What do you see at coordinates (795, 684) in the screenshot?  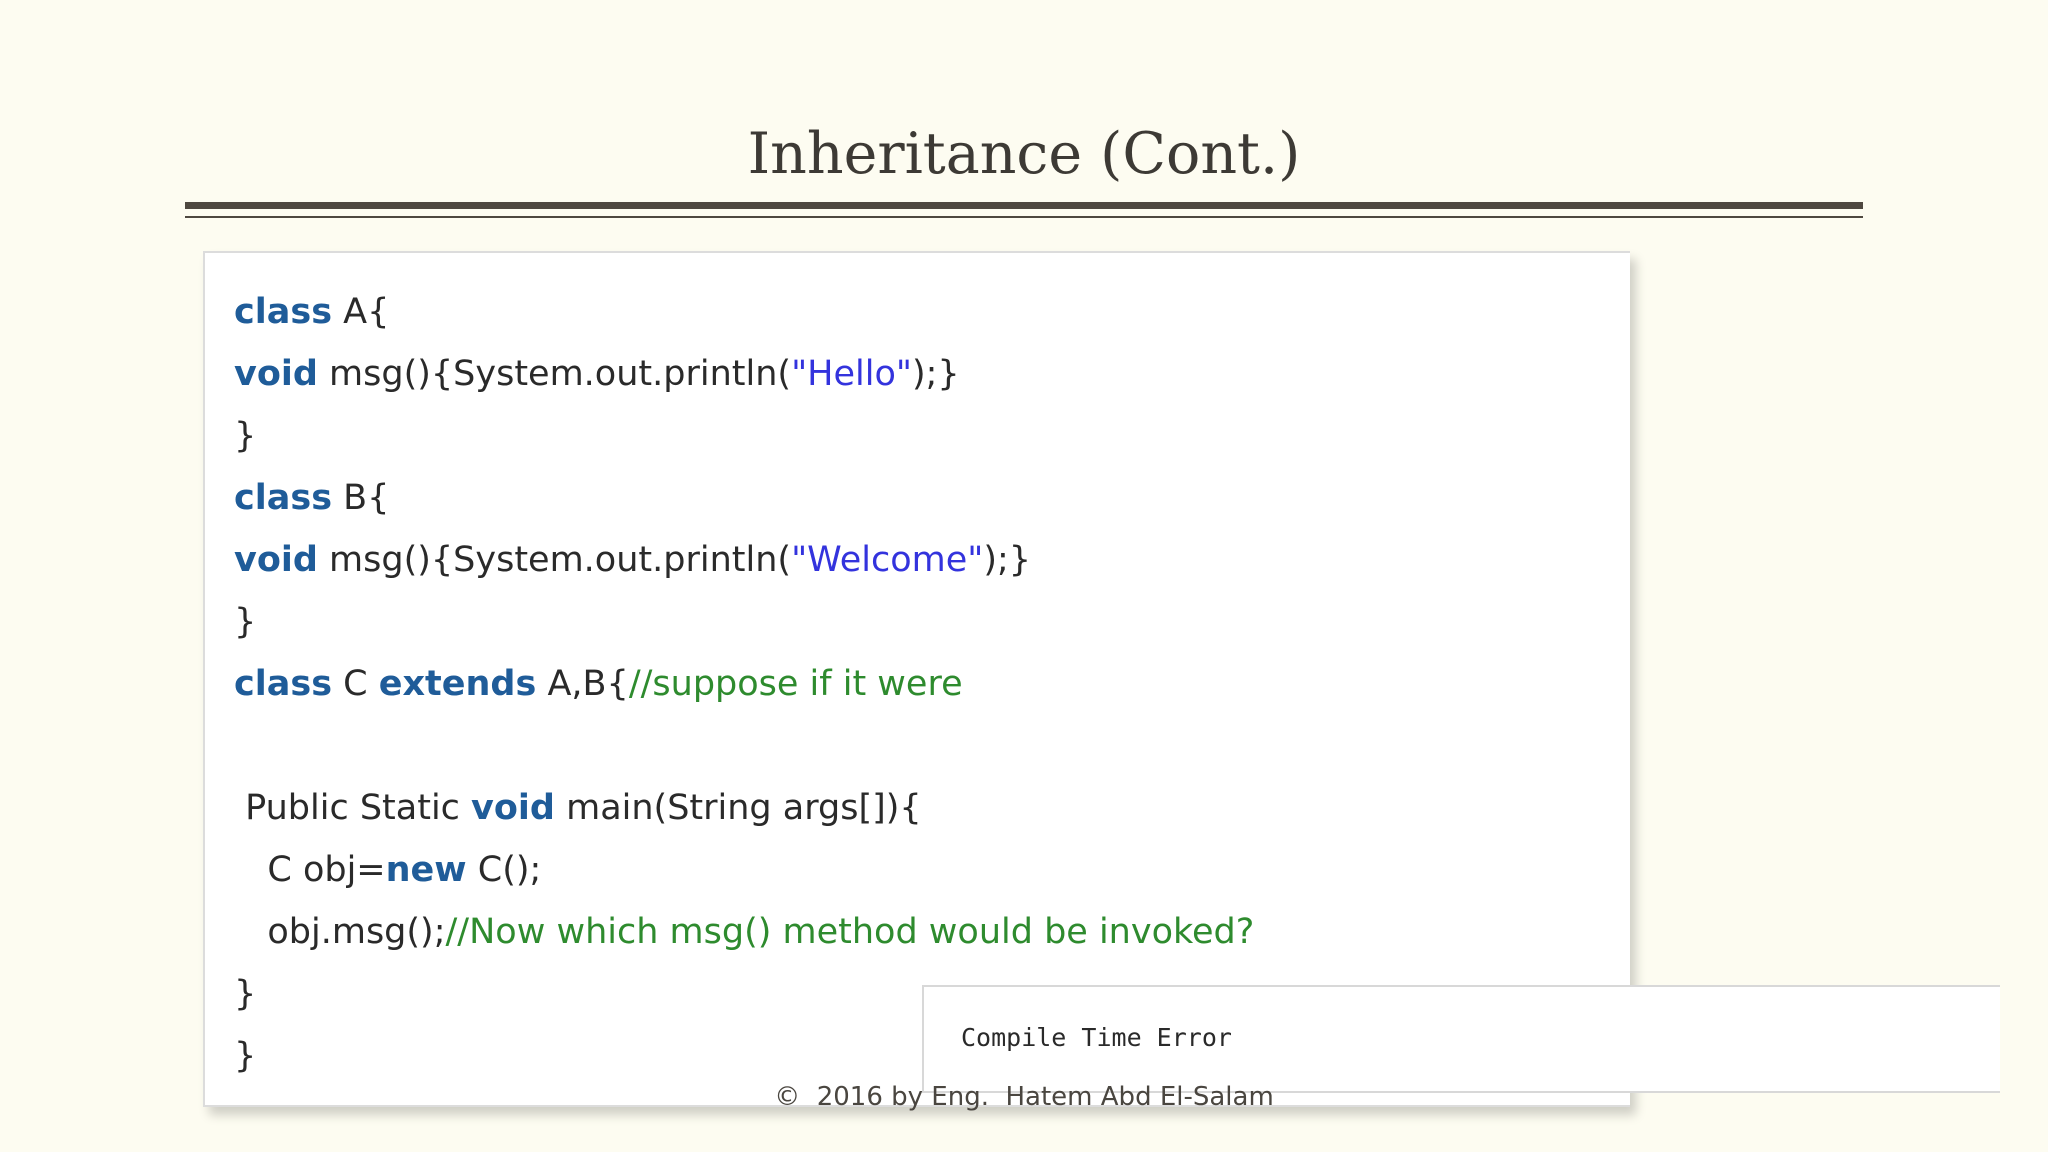 I see `code-comment: //suppose if it were` at bounding box center [795, 684].